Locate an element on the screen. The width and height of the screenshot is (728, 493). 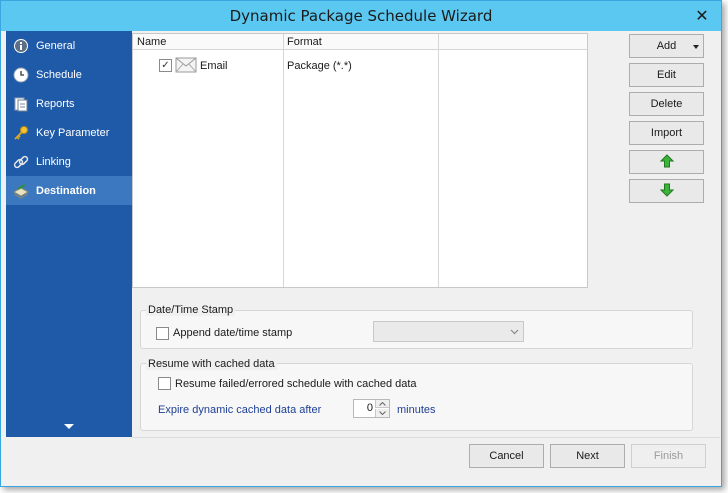
sidebar-item-linking: Linking is located at coordinates (69, 161).